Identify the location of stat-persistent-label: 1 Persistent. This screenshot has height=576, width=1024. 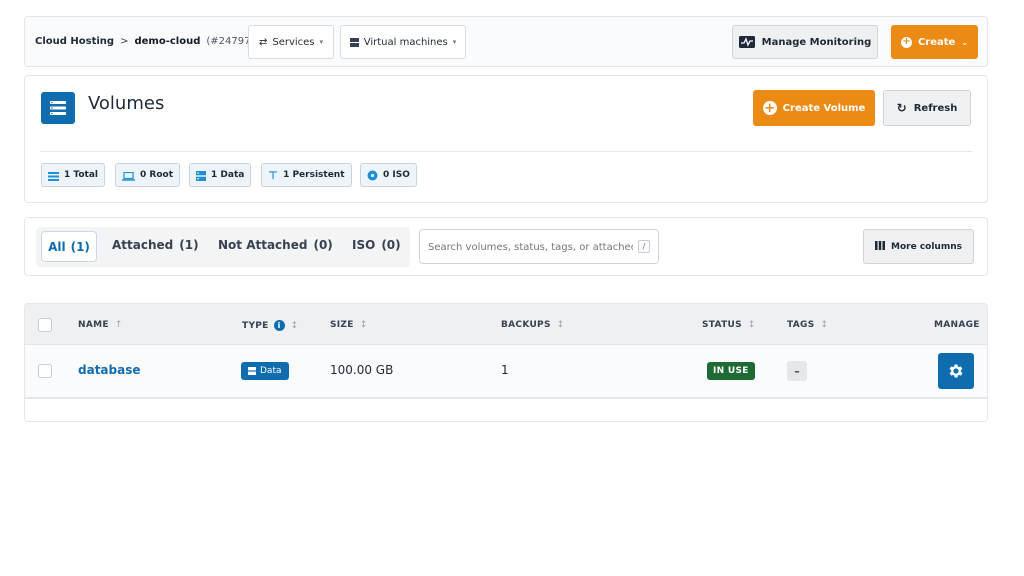
(314, 175).